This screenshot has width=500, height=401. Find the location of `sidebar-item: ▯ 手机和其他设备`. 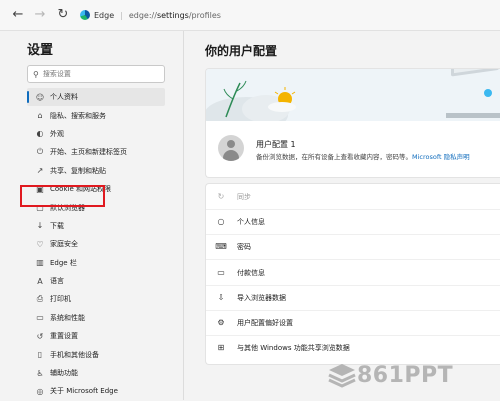

sidebar-item: ▯ 手机和其他设备 is located at coordinates (96, 354).